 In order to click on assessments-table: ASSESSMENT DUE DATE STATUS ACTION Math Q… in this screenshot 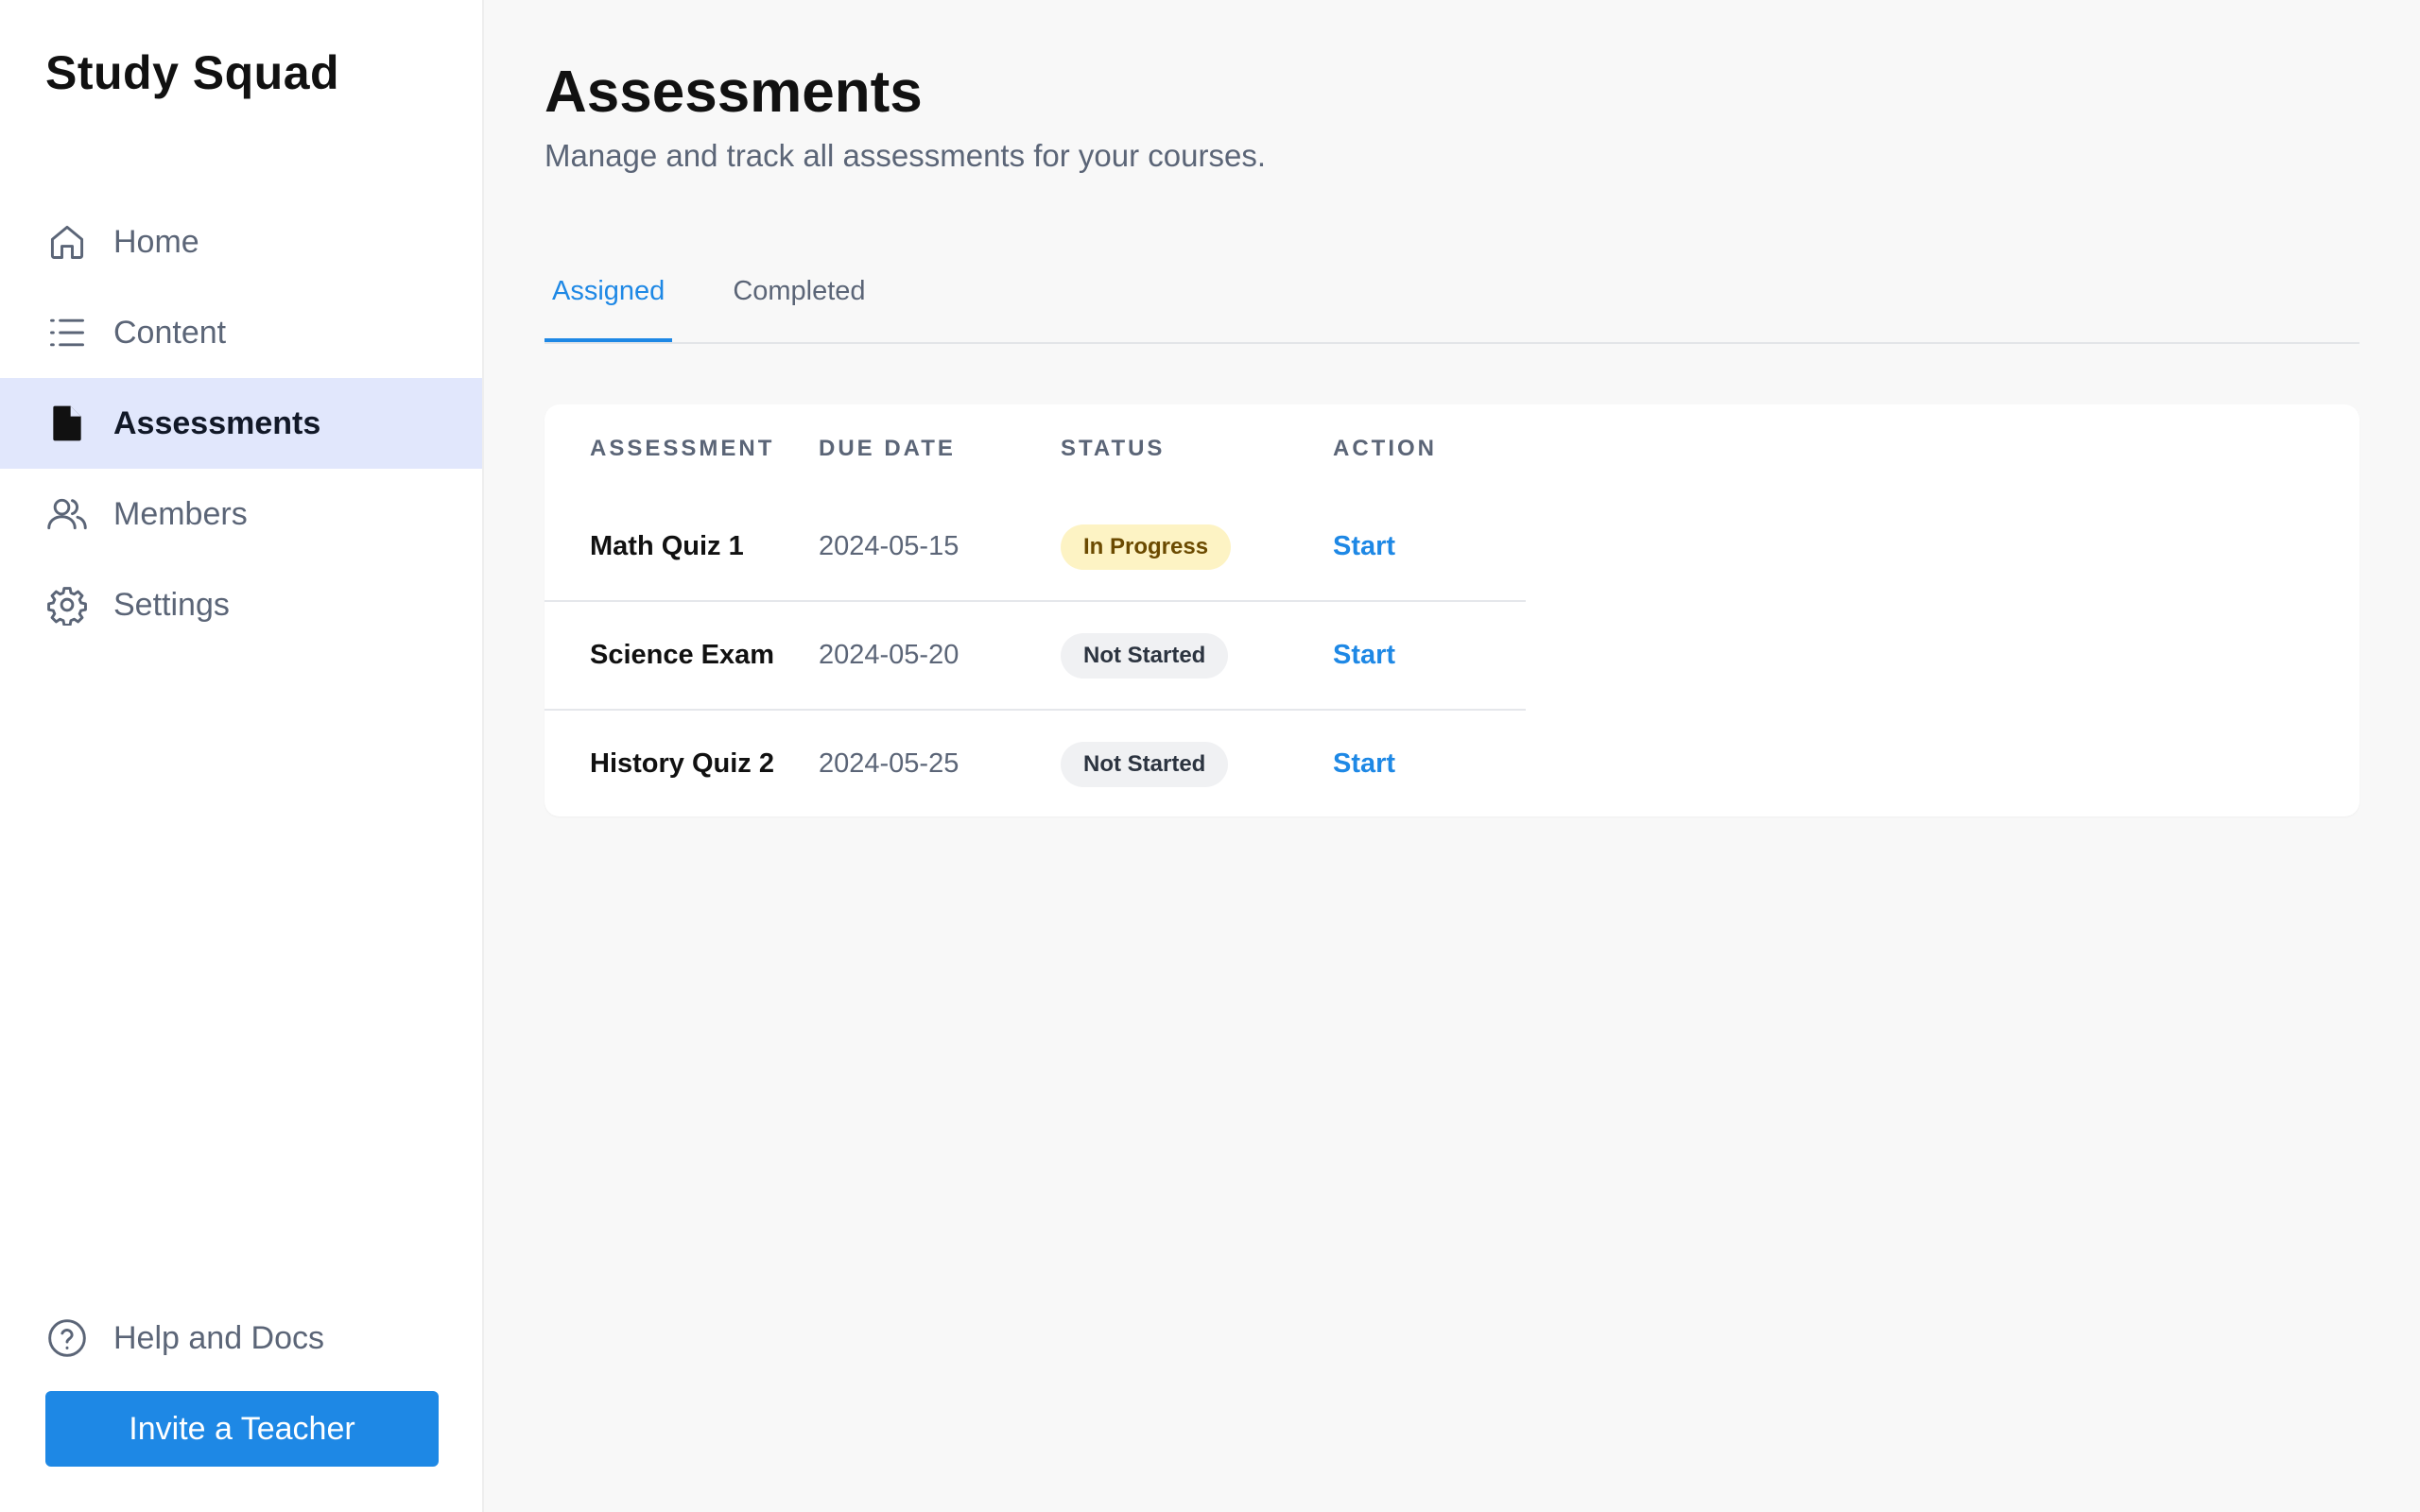, I will do `click(1035, 610)`.